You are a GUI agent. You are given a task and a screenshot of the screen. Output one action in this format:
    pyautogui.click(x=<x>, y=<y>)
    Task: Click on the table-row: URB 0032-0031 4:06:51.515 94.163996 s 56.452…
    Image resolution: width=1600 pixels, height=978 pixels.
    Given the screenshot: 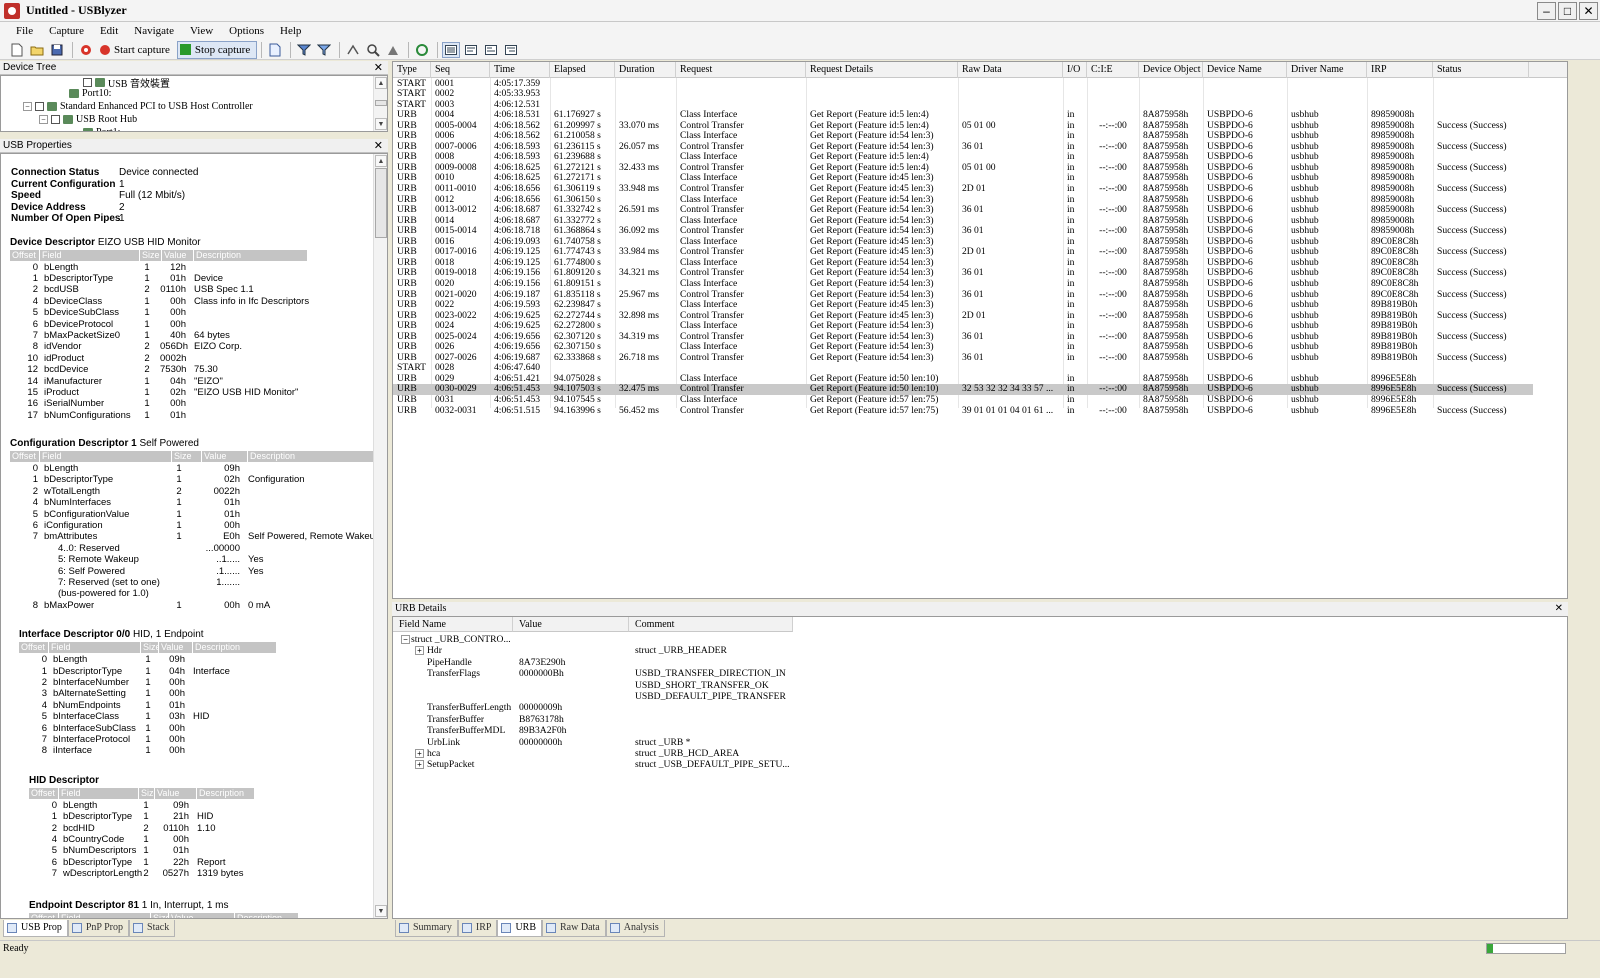 What is the action you would take?
    pyautogui.click(x=963, y=411)
    